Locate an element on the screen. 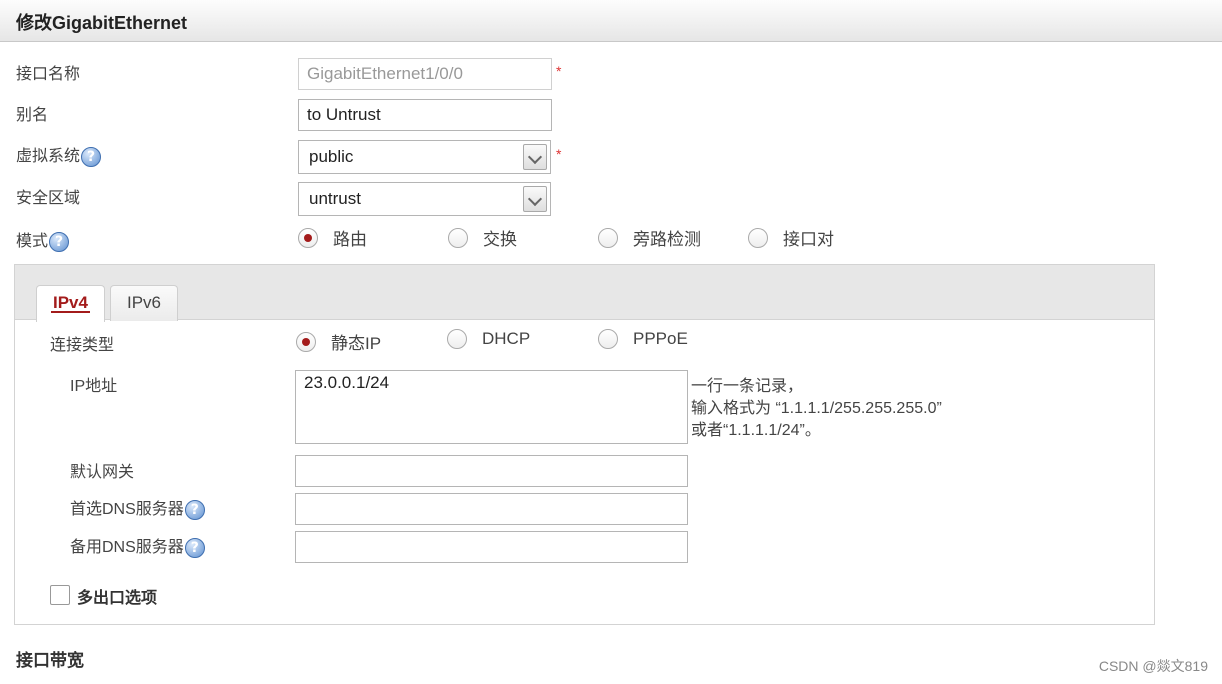 This screenshot has height=684, width=1222. alias-input: to Untrust is located at coordinates (425, 115).